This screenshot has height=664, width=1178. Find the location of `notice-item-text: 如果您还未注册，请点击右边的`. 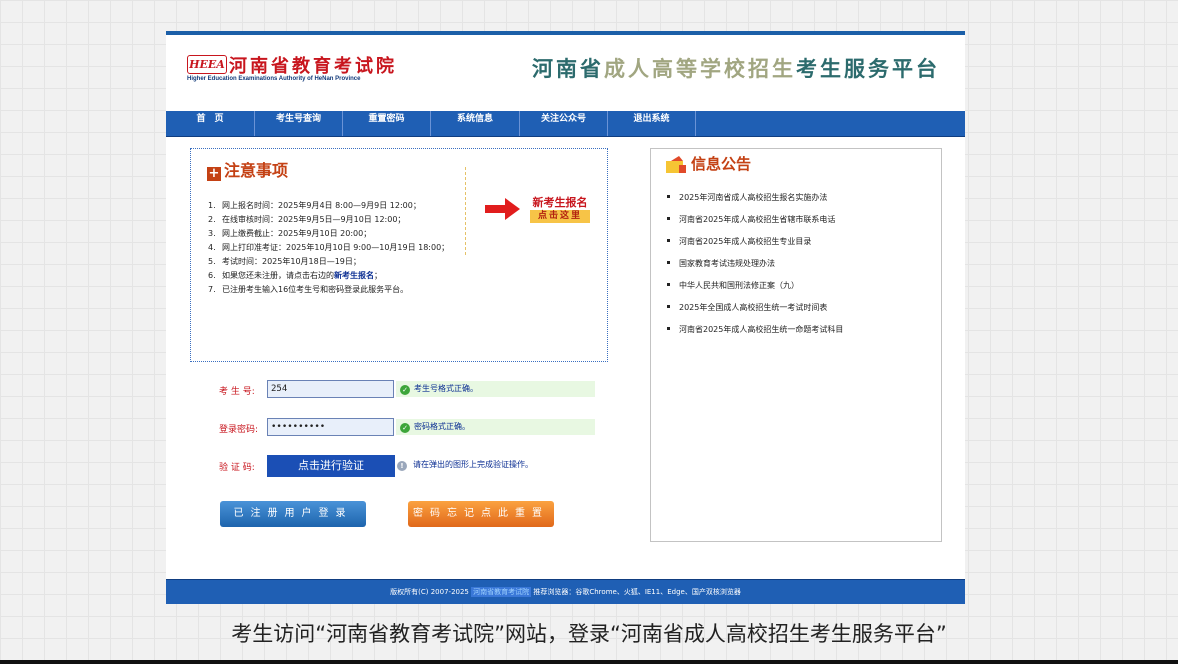

notice-item-text: 如果您还未注册，请点击右边的 is located at coordinates (278, 275).